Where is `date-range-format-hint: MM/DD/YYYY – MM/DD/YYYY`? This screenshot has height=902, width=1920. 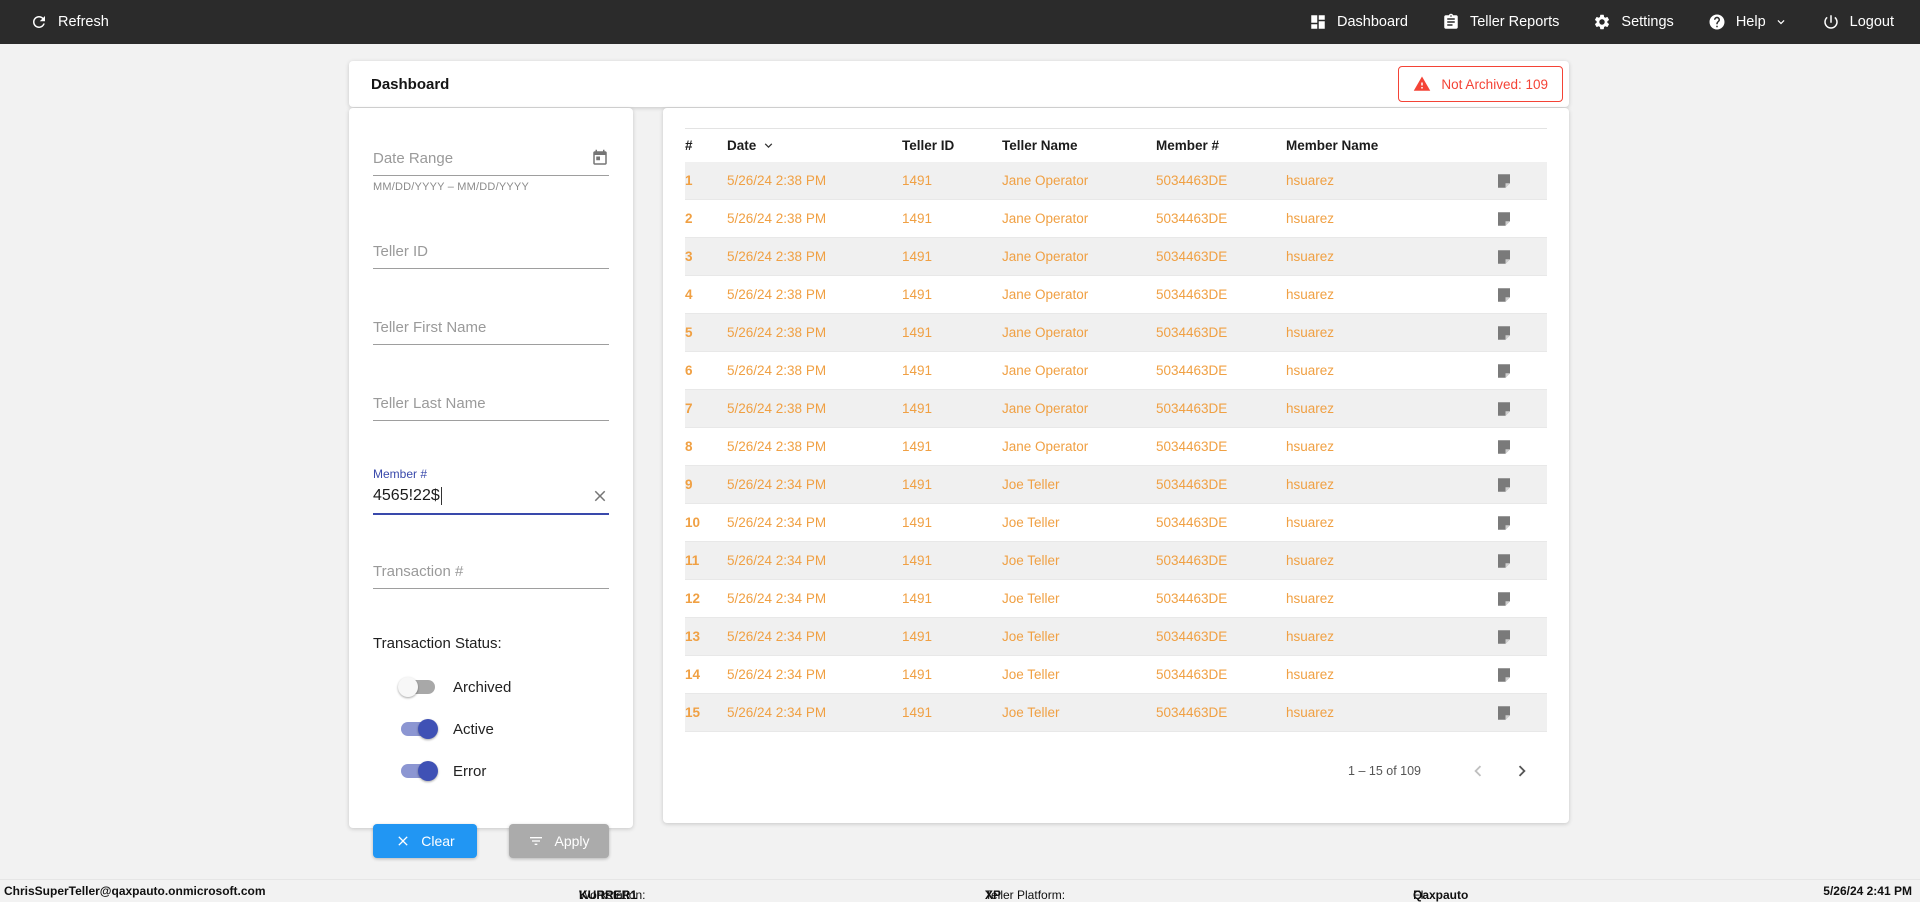 date-range-format-hint: MM/DD/YYYY – MM/DD/YYYY is located at coordinates (451, 187).